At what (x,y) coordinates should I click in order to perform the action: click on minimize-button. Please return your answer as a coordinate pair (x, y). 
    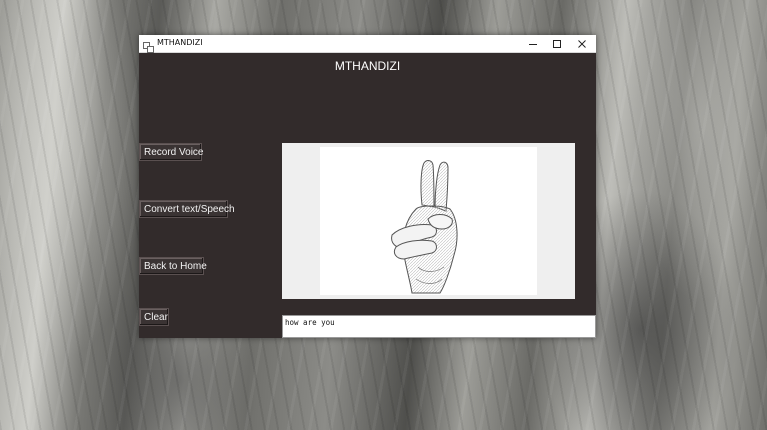
    Looking at the image, I should click on (533, 43).